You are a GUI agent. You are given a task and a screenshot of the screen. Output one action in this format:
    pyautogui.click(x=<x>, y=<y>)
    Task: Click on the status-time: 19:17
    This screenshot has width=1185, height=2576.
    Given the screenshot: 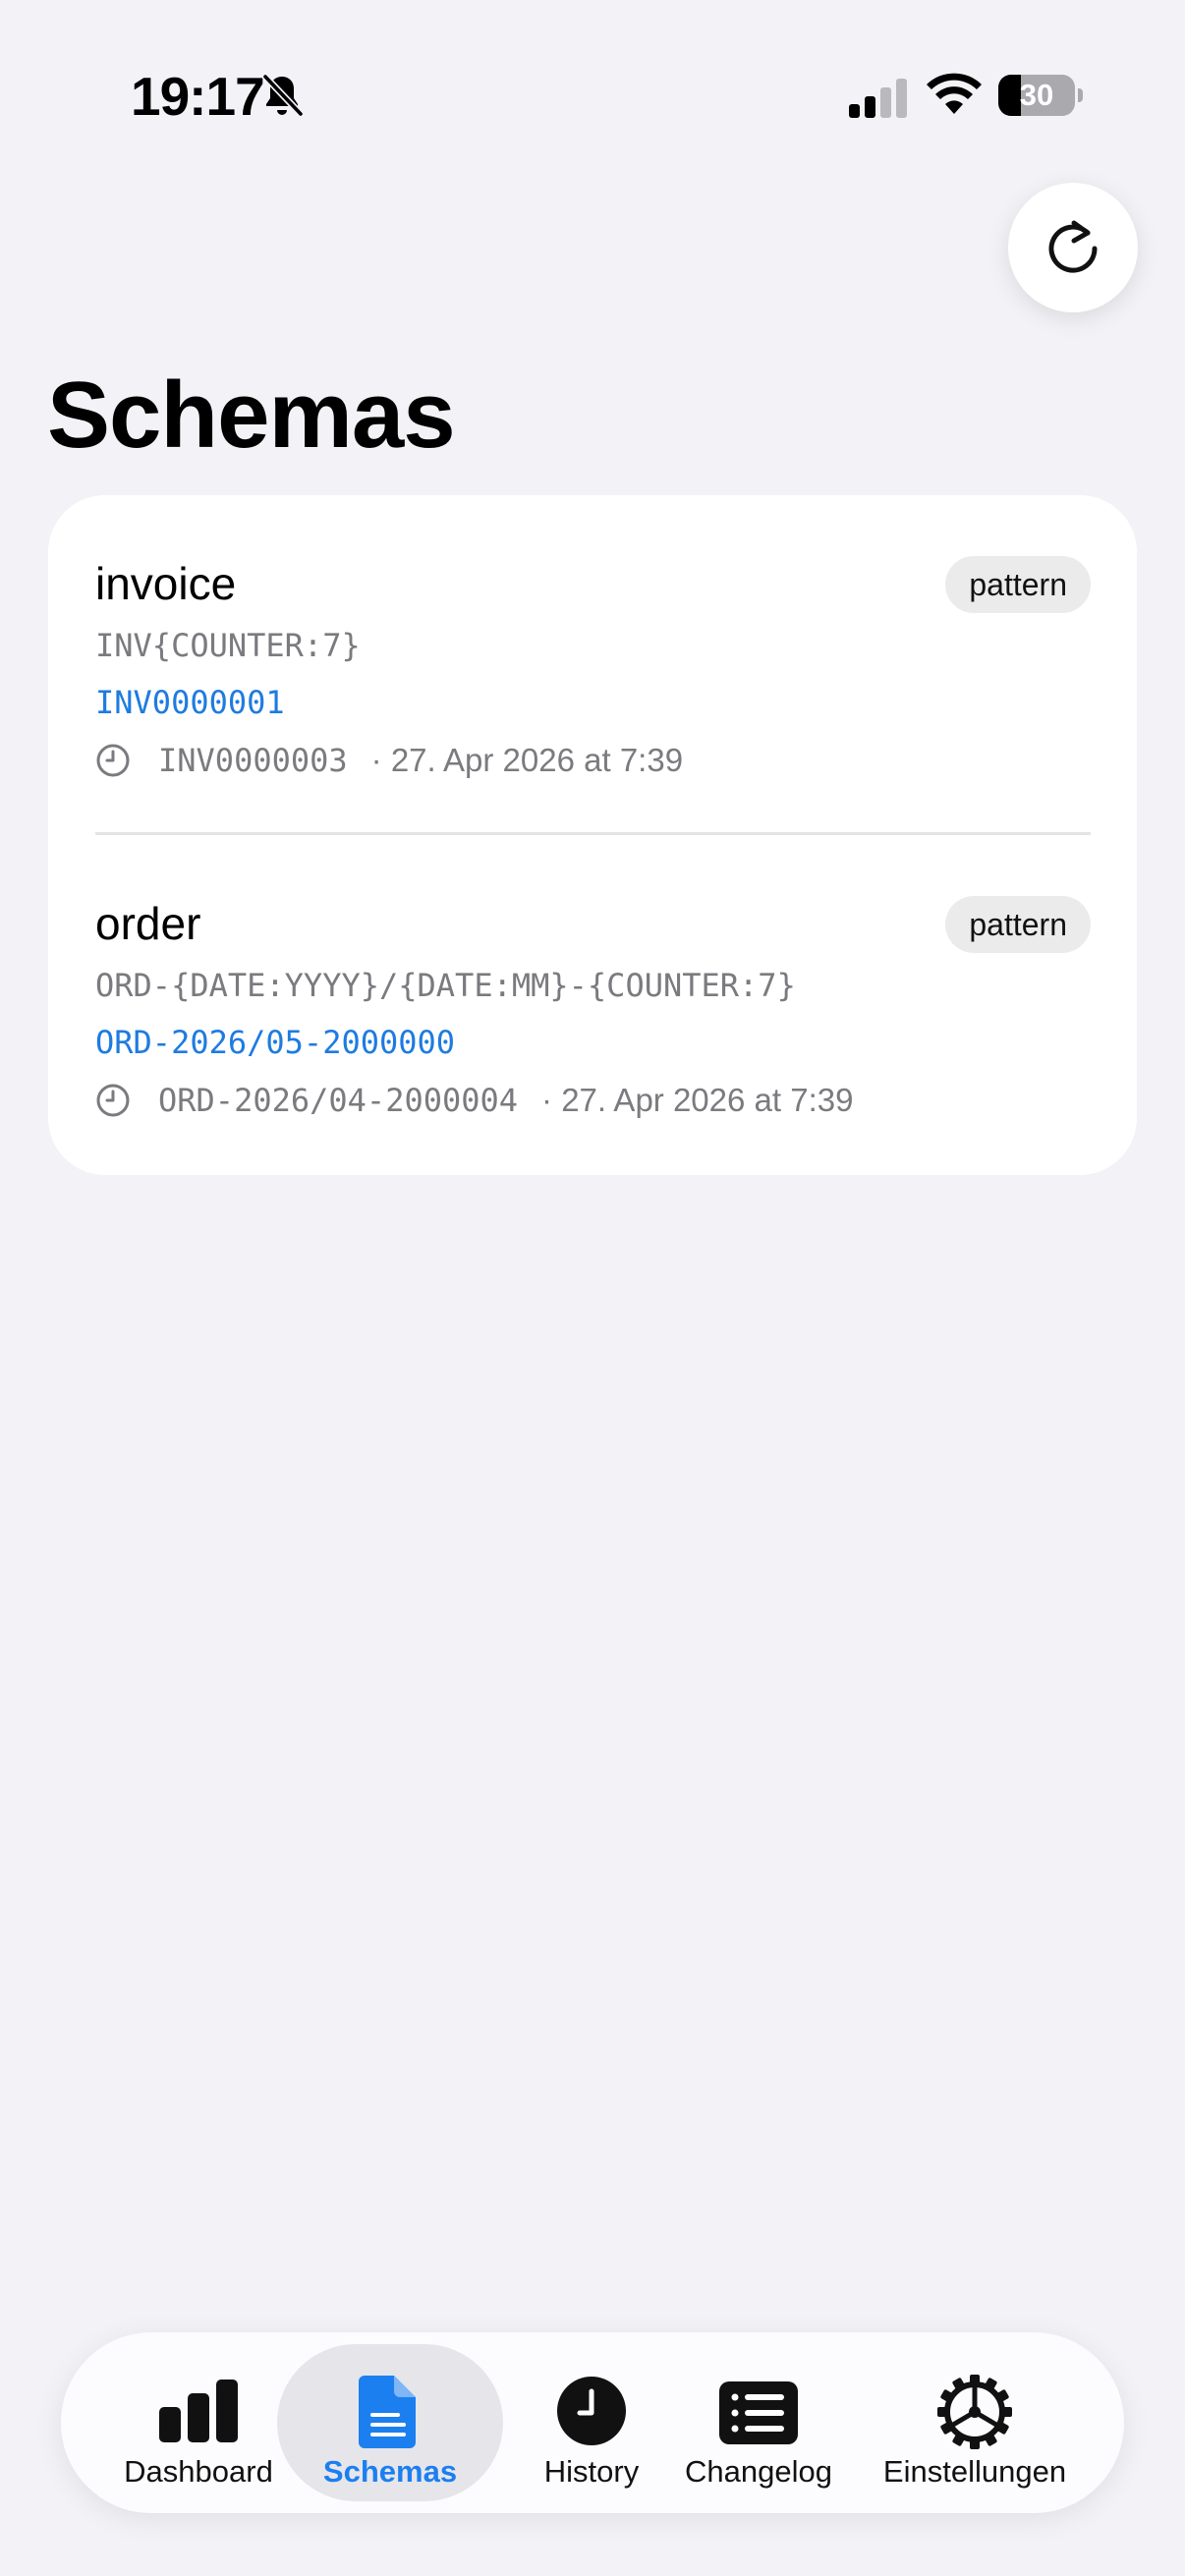 What is the action you would take?
    pyautogui.click(x=198, y=96)
    